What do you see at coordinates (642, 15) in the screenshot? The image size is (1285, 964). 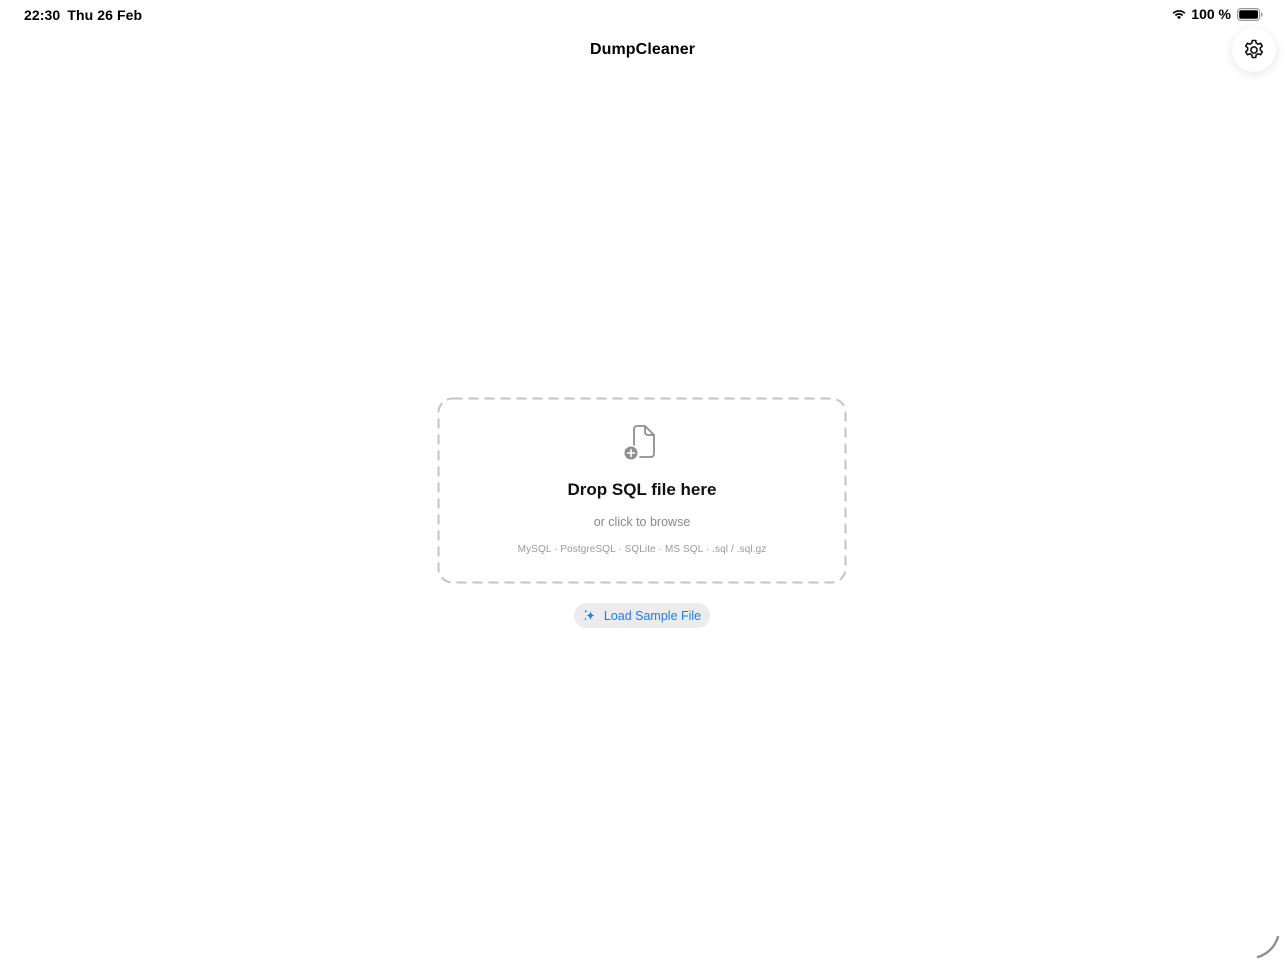 I see `status-bar: 22:30 Thu 26 Feb 100 %` at bounding box center [642, 15].